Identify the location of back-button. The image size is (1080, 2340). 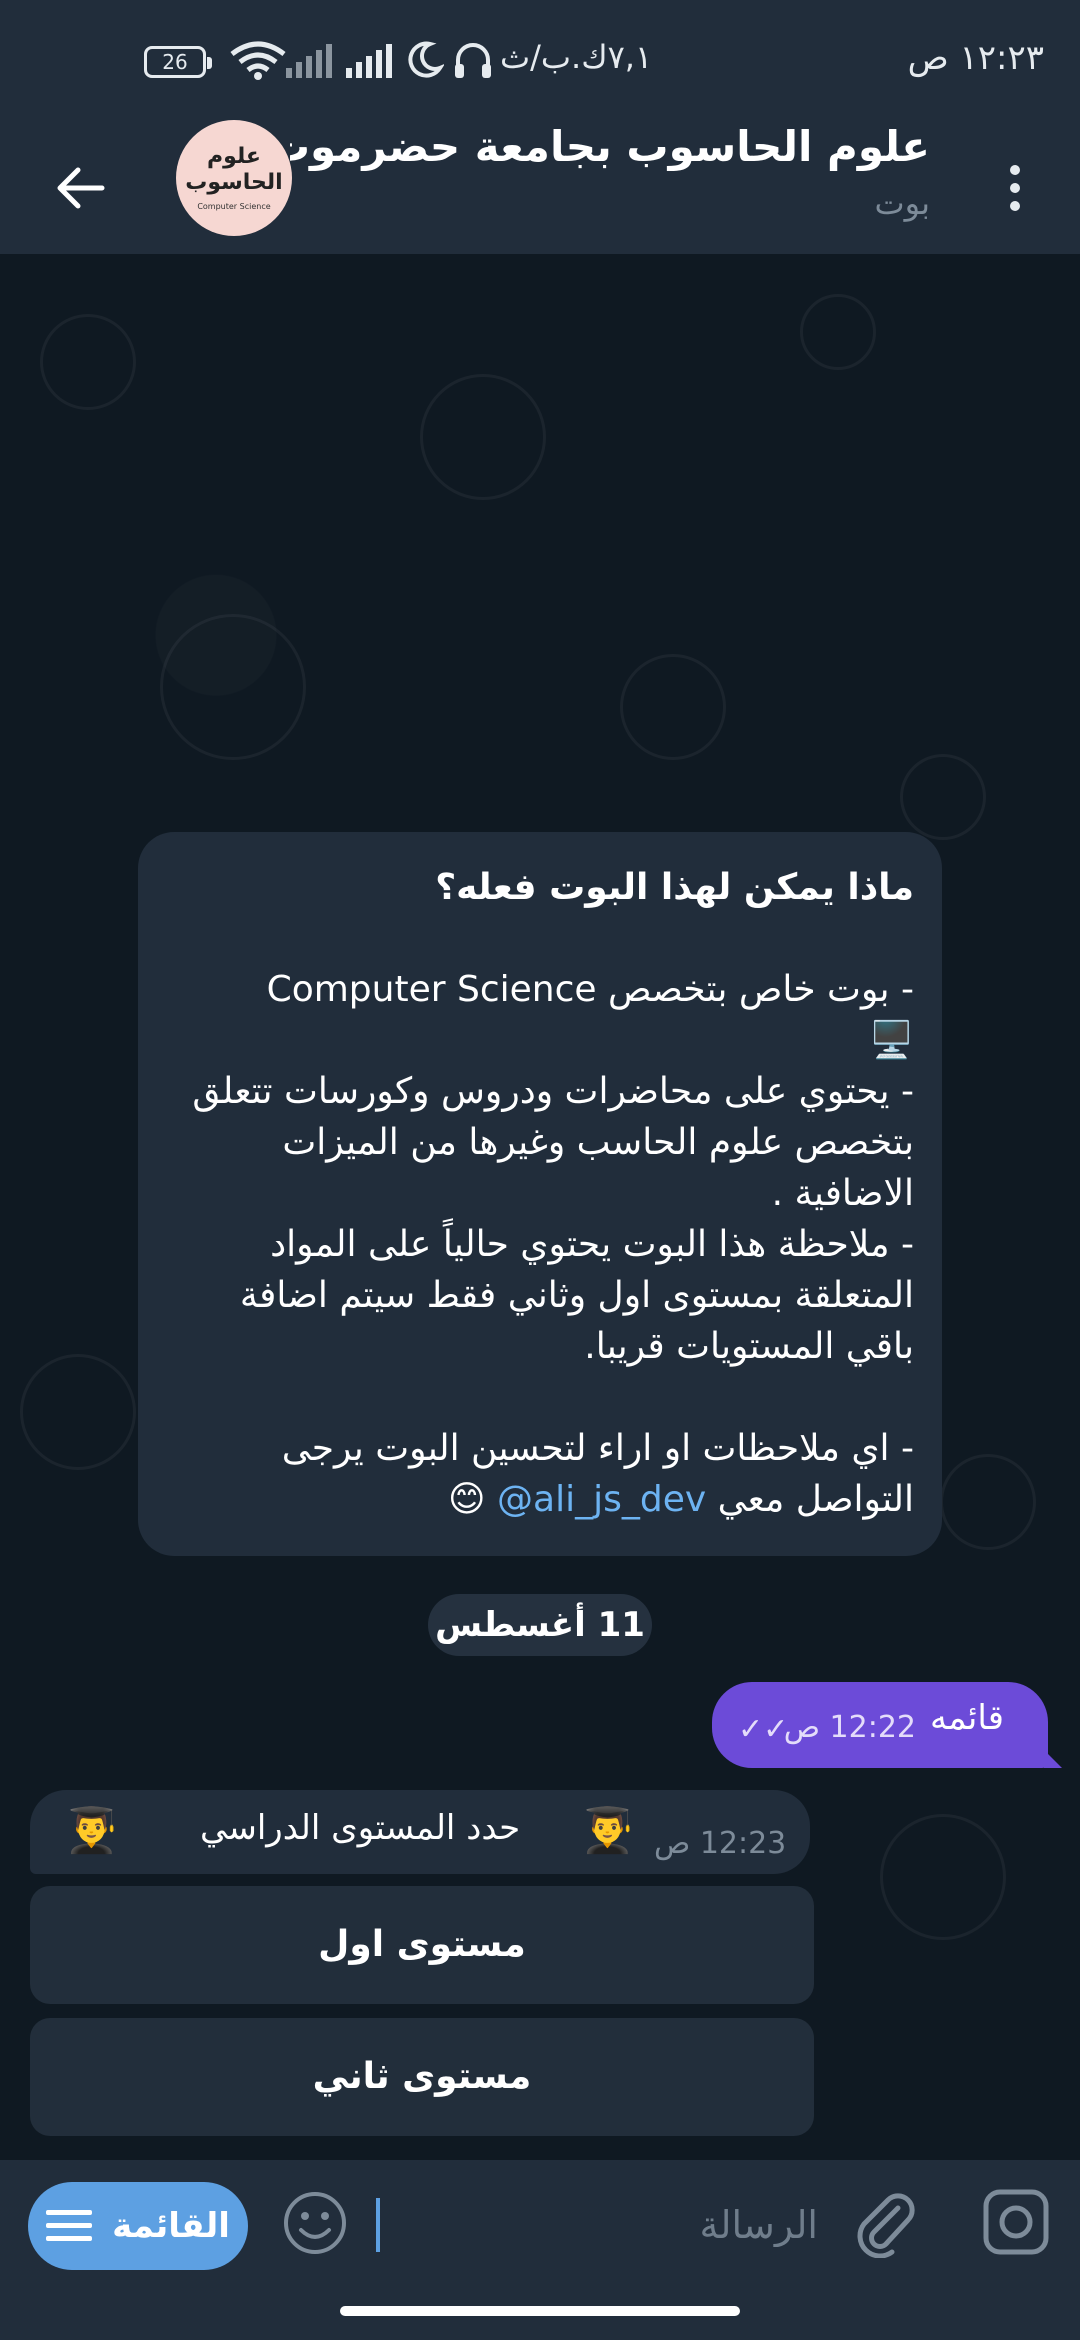
(80, 188).